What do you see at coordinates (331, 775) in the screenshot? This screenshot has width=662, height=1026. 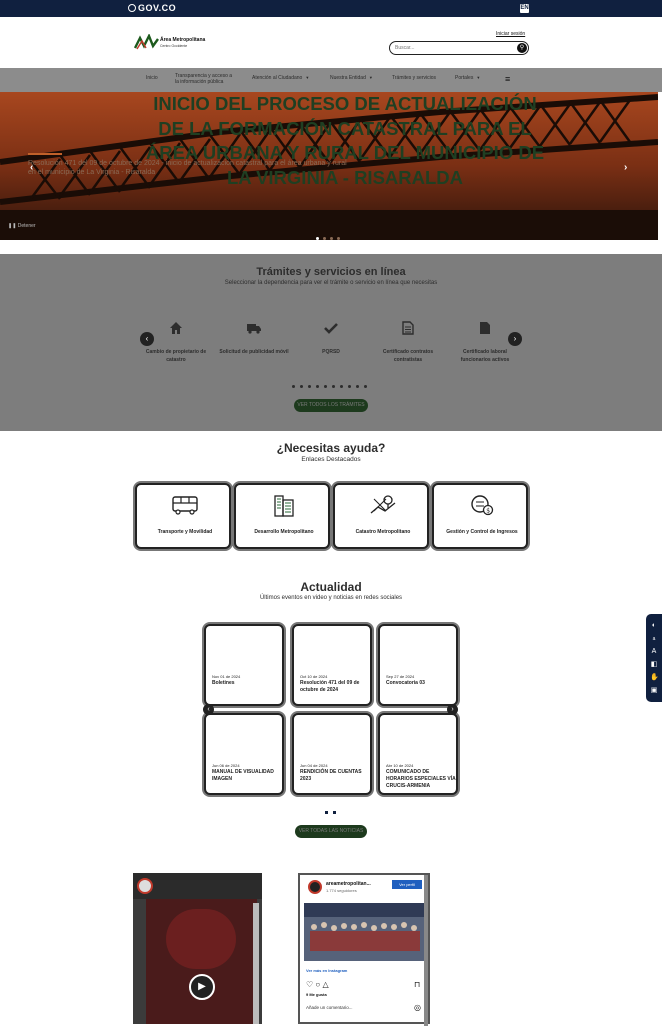 I see `news-card-title: RENDICIÓN DE CUENTAS 2023` at bounding box center [331, 775].